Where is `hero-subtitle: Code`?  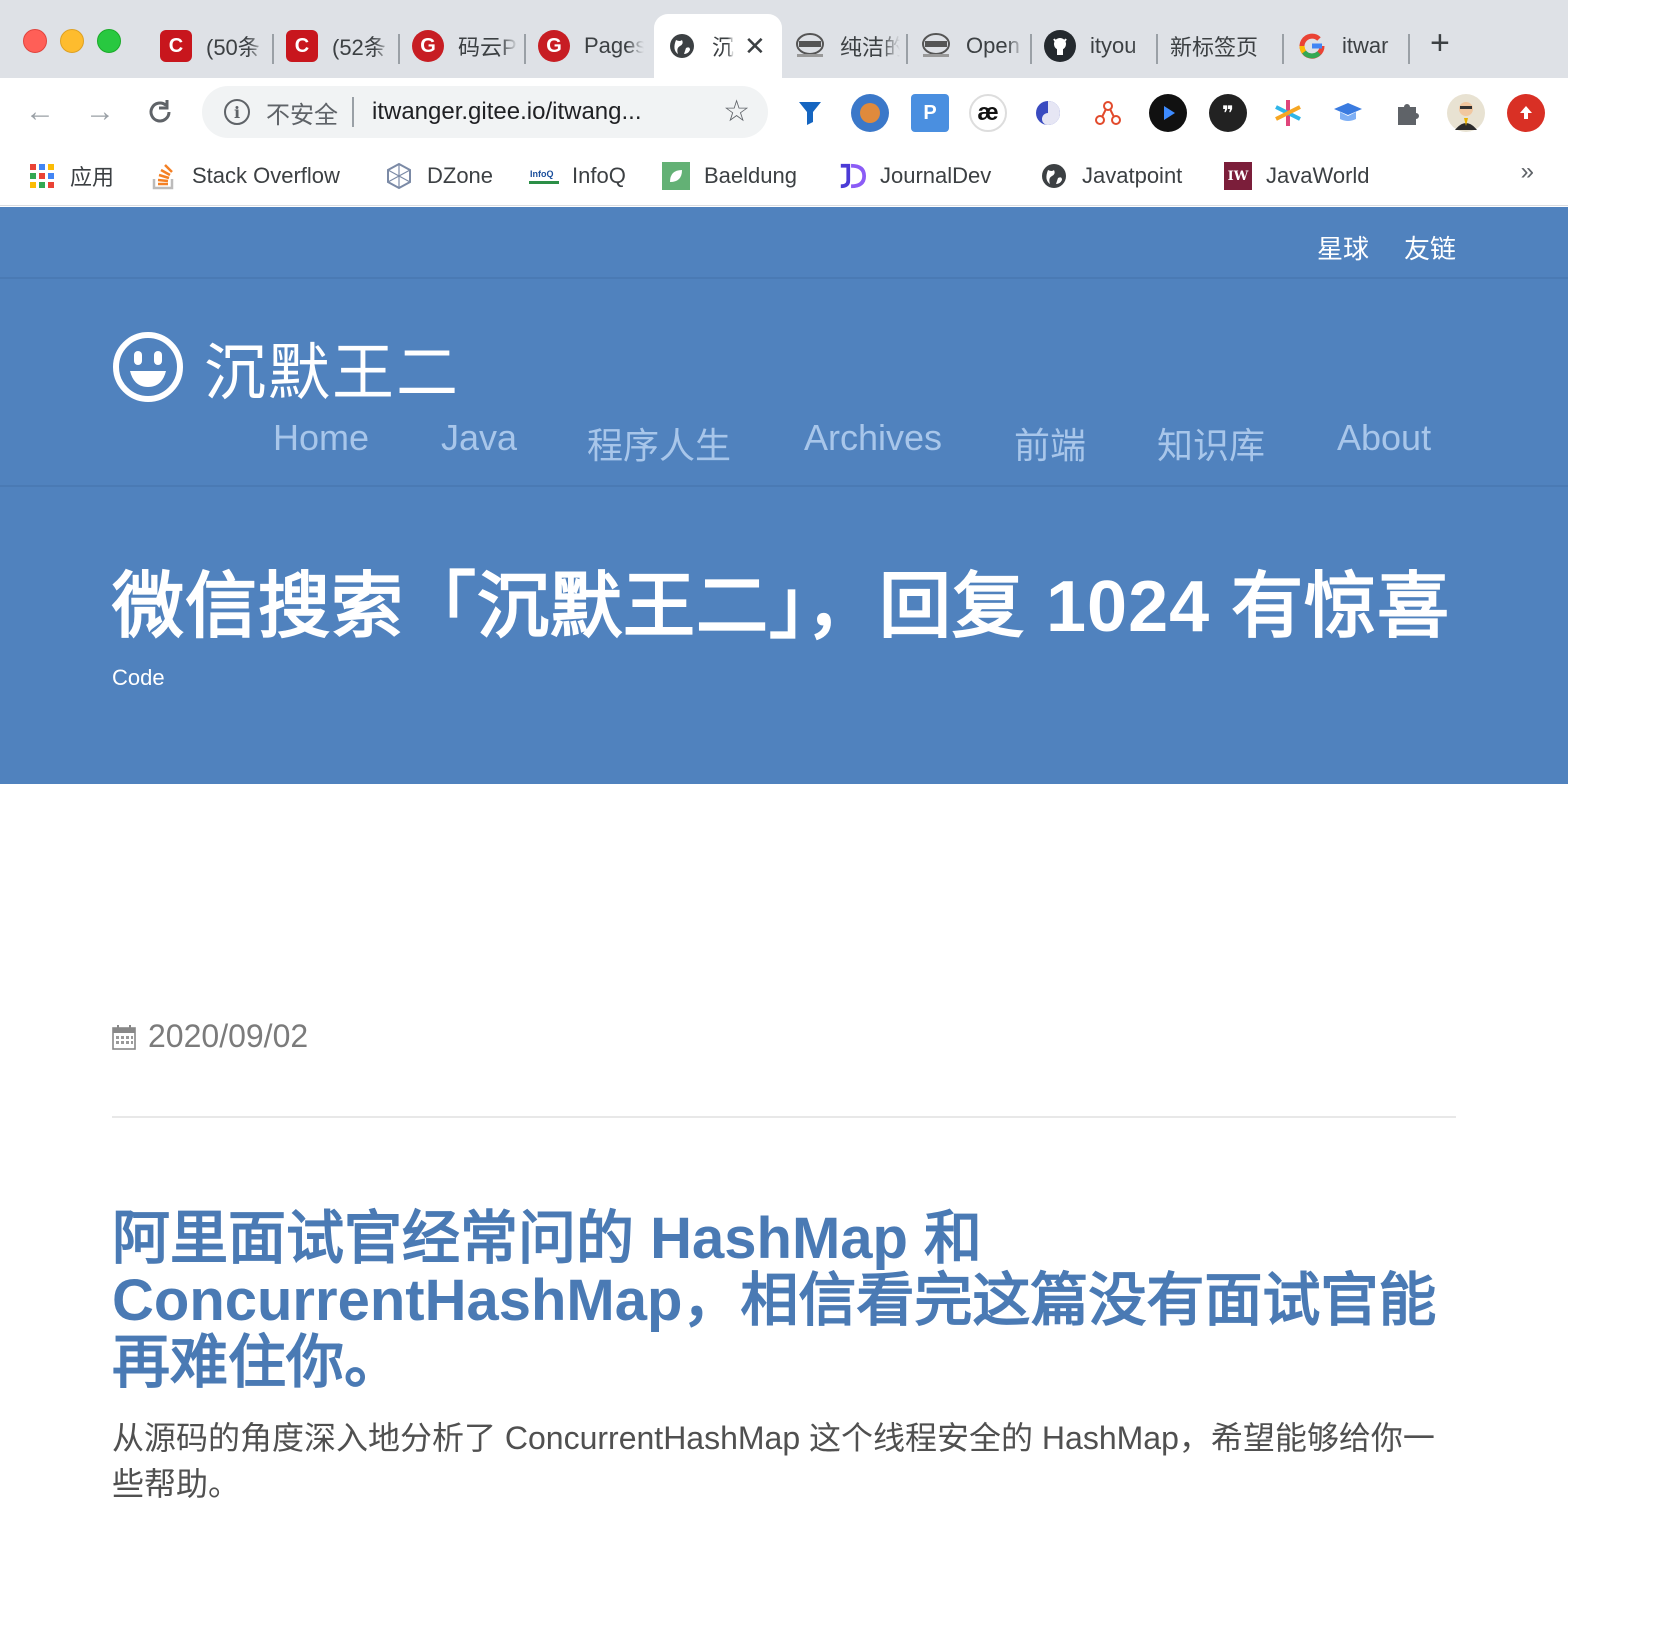
hero-subtitle: Code is located at coordinates (138, 677).